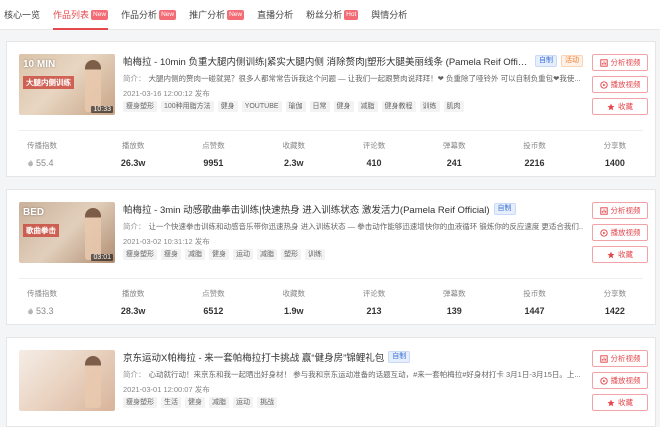  I want to click on metric-value: 410, so click(374, 163).